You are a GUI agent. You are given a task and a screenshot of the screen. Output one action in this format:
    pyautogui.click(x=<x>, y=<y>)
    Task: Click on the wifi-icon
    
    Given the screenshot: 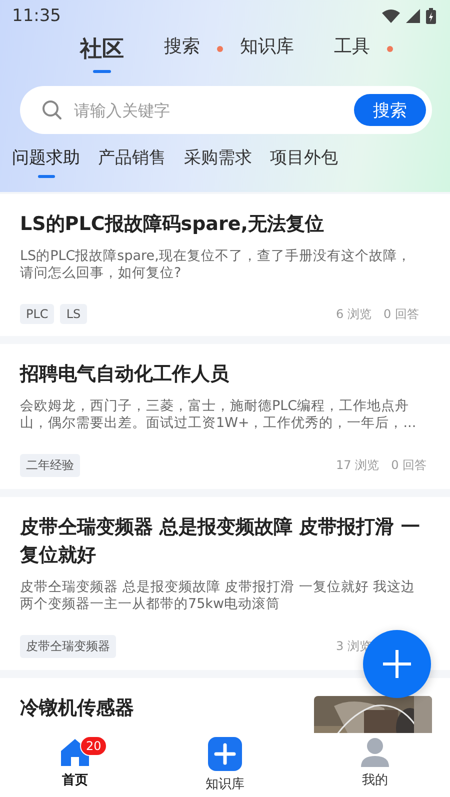 What is the action you would take?
    pyautogui.click(x=391, y=16)
    